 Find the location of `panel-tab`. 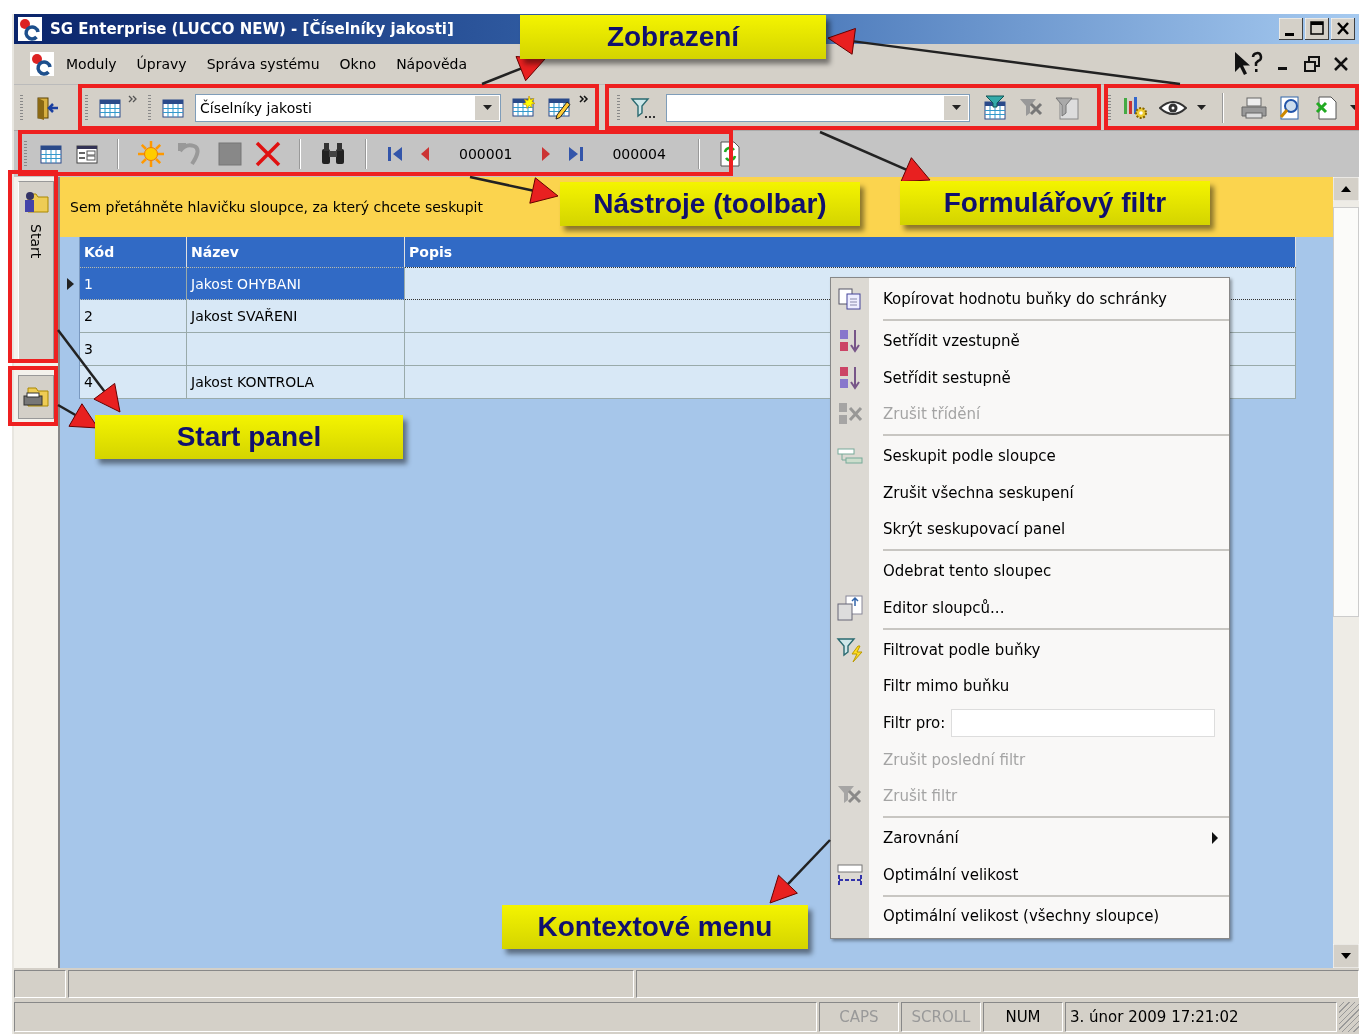

panel-tab is located at coordinates (36, 397).